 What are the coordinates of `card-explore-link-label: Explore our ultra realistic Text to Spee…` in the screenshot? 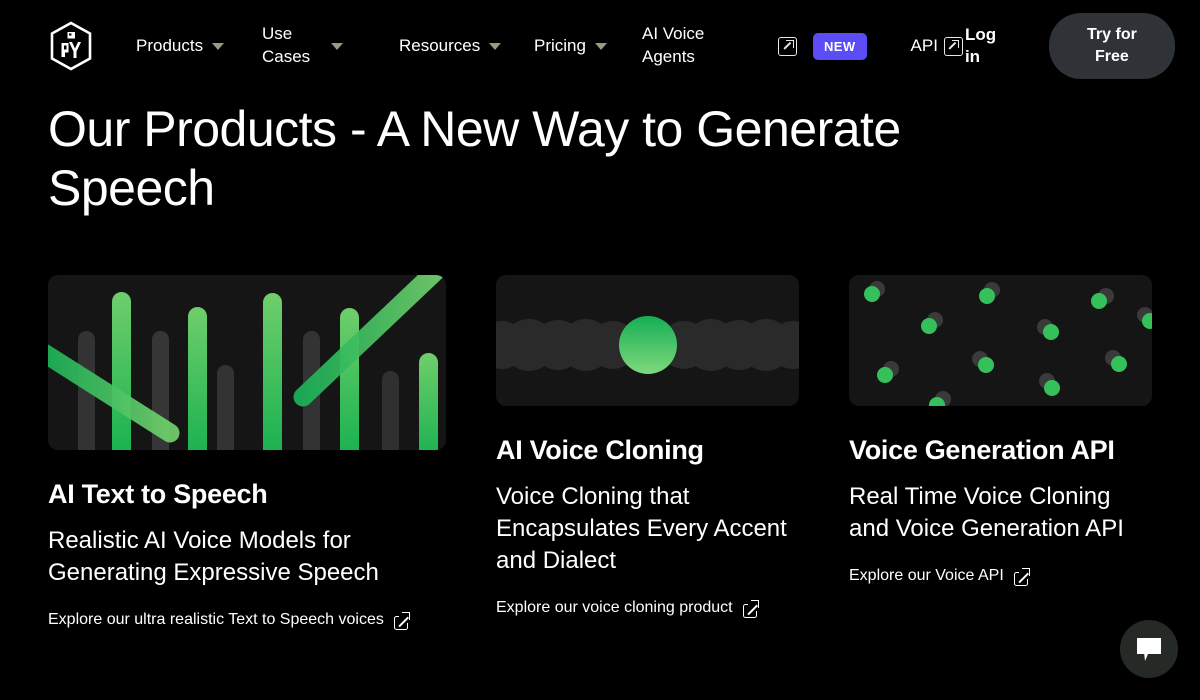 It's located at (216, 619).